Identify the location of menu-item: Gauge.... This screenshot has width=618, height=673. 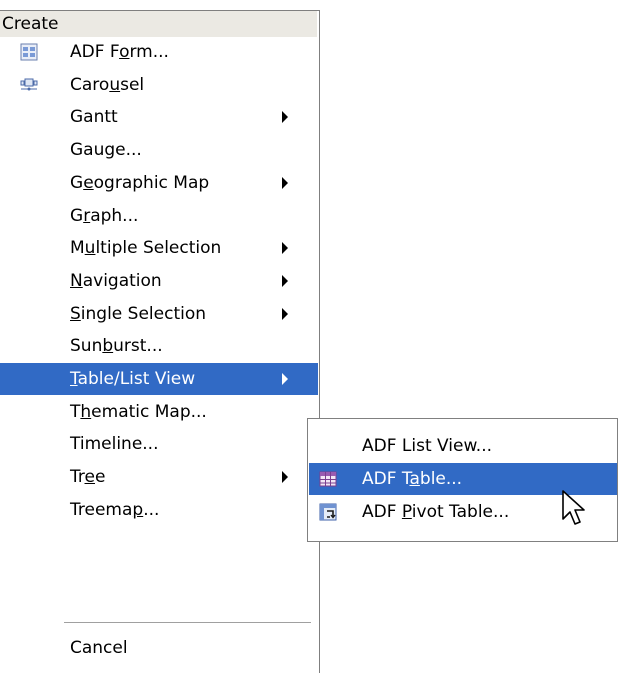
(159, 150).